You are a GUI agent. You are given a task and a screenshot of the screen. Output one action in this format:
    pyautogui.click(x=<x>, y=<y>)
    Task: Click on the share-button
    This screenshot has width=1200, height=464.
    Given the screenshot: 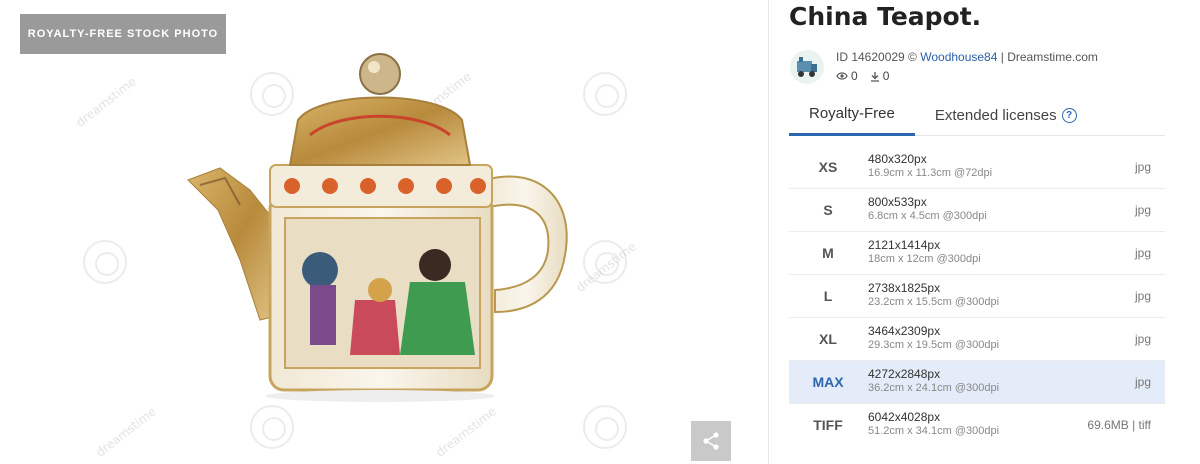 What is the action you would take?
    pyautogui.click(x=711, y=441)
    